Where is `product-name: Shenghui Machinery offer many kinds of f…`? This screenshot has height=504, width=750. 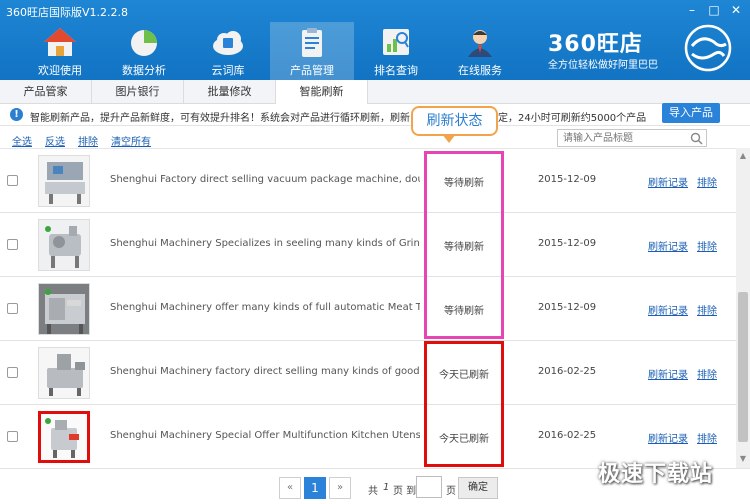
product-name: Shenghui Machinery offer many kinds of f… is located at coordinates (265, 307).